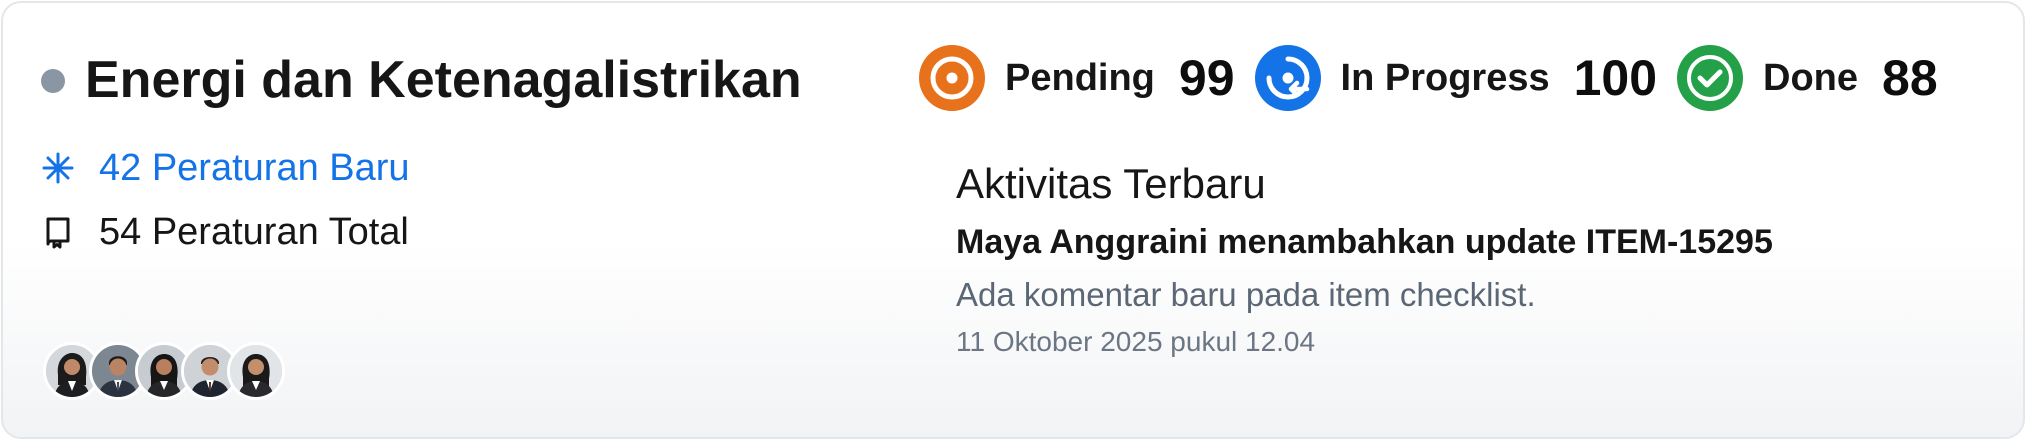 Image resolution: width=2028 pixels, height=444 pixels. I want to click on avatar, so click(256, 371).